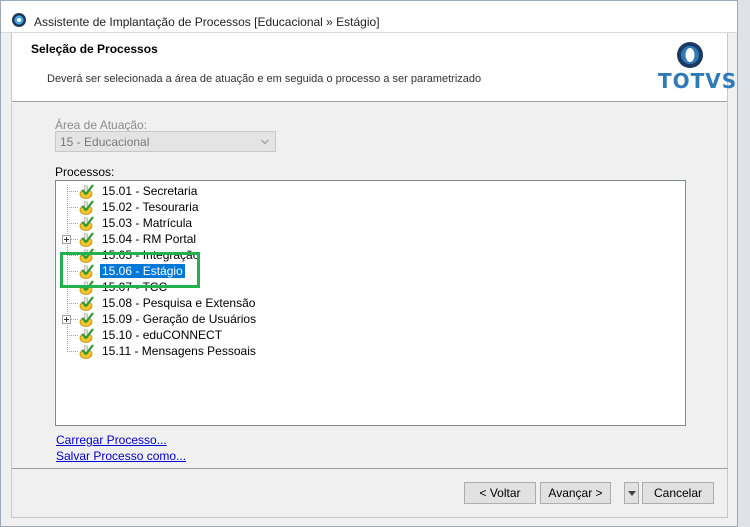 The image size is (750, 527). I want to click on area-label: Área de Atuação:, so click(101, 125).